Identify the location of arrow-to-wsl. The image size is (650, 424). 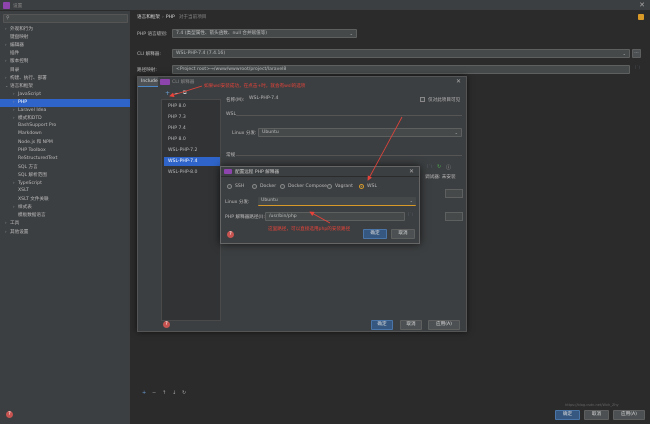
(385, 148).